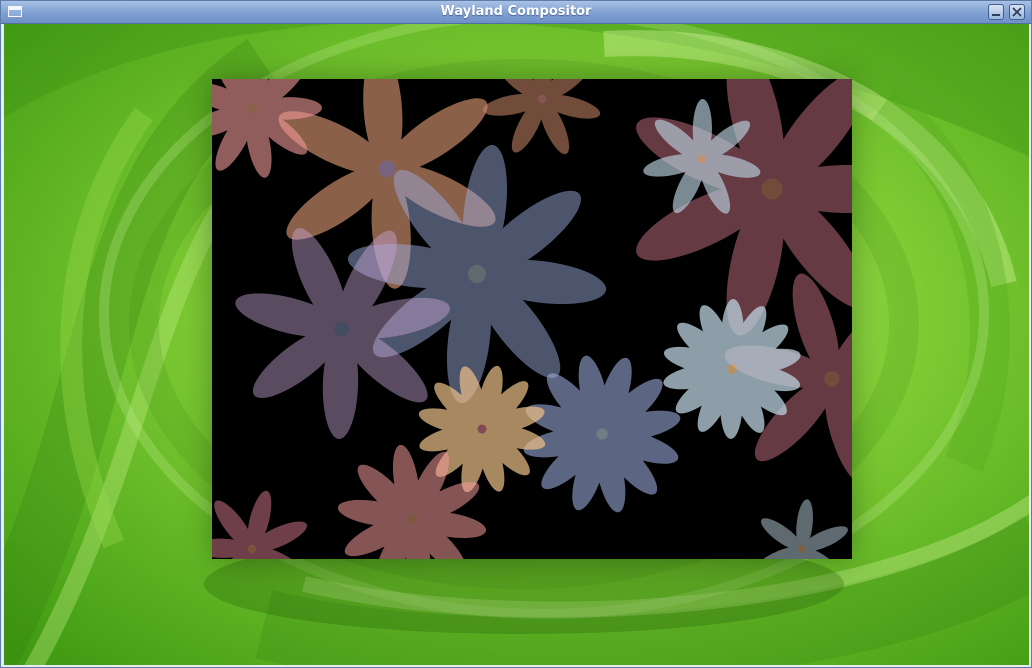  I want to click on close-button, so click(1017, 12).